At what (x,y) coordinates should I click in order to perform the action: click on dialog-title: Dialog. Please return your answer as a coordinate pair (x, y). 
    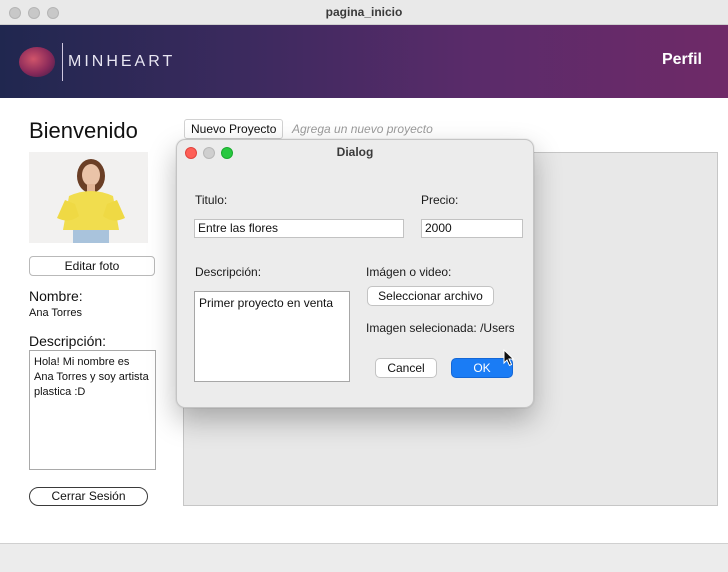
    Looking at the image, I should click on (355, 152).